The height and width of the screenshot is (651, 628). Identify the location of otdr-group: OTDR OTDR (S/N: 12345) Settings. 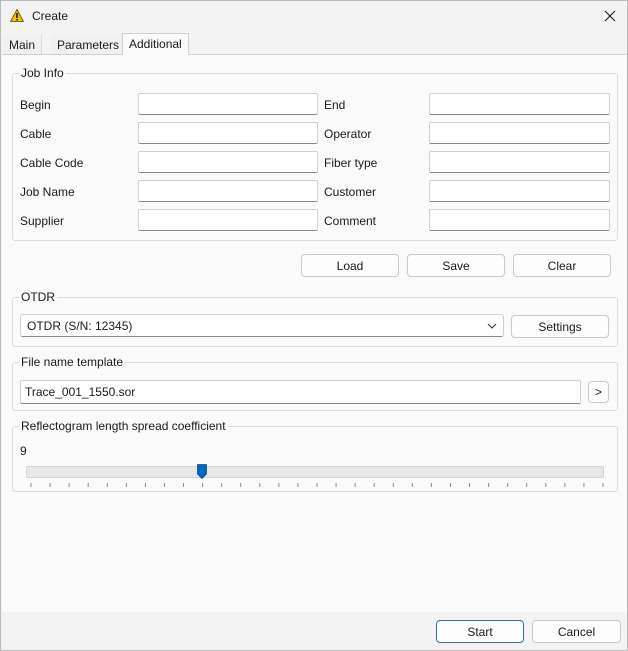
(315, 318).